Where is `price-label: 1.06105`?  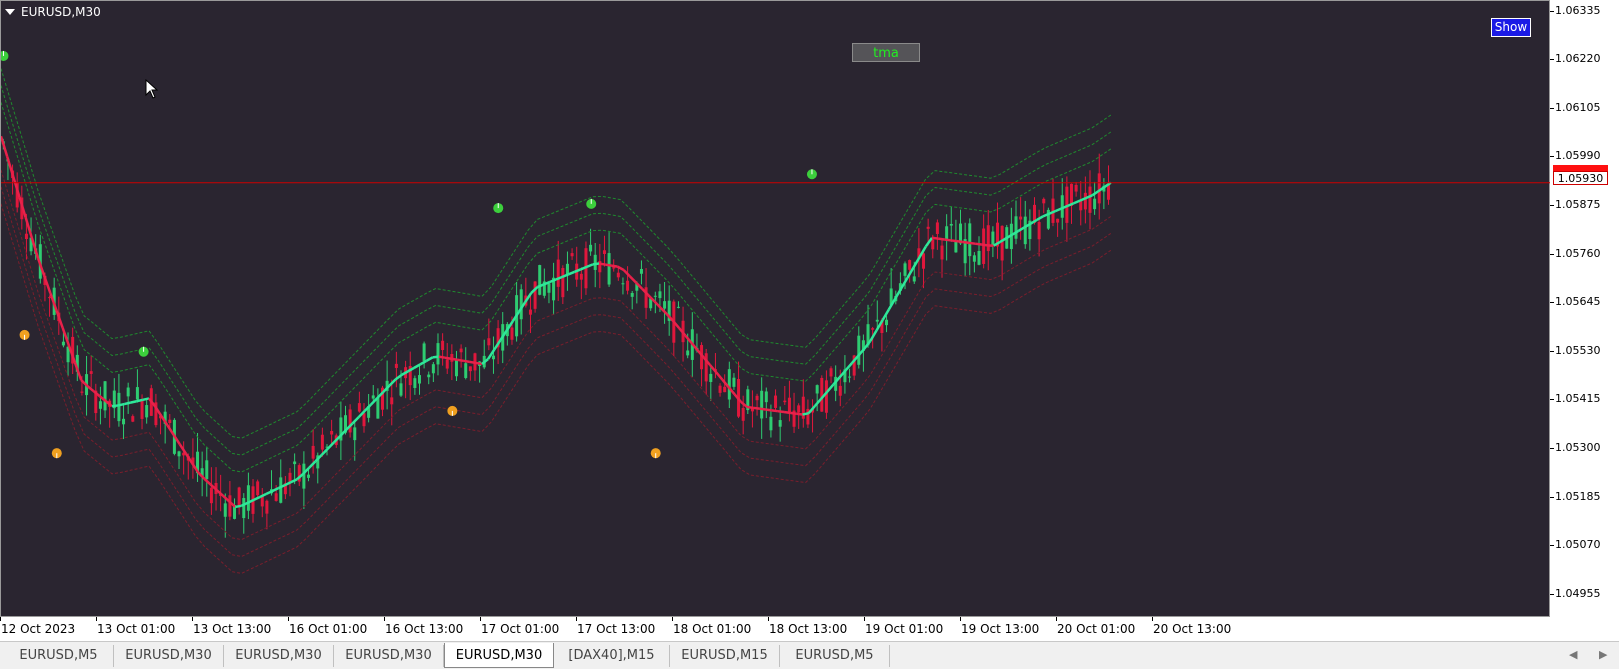 price-label: 1.06105 is located at coordinates (1578, 107).